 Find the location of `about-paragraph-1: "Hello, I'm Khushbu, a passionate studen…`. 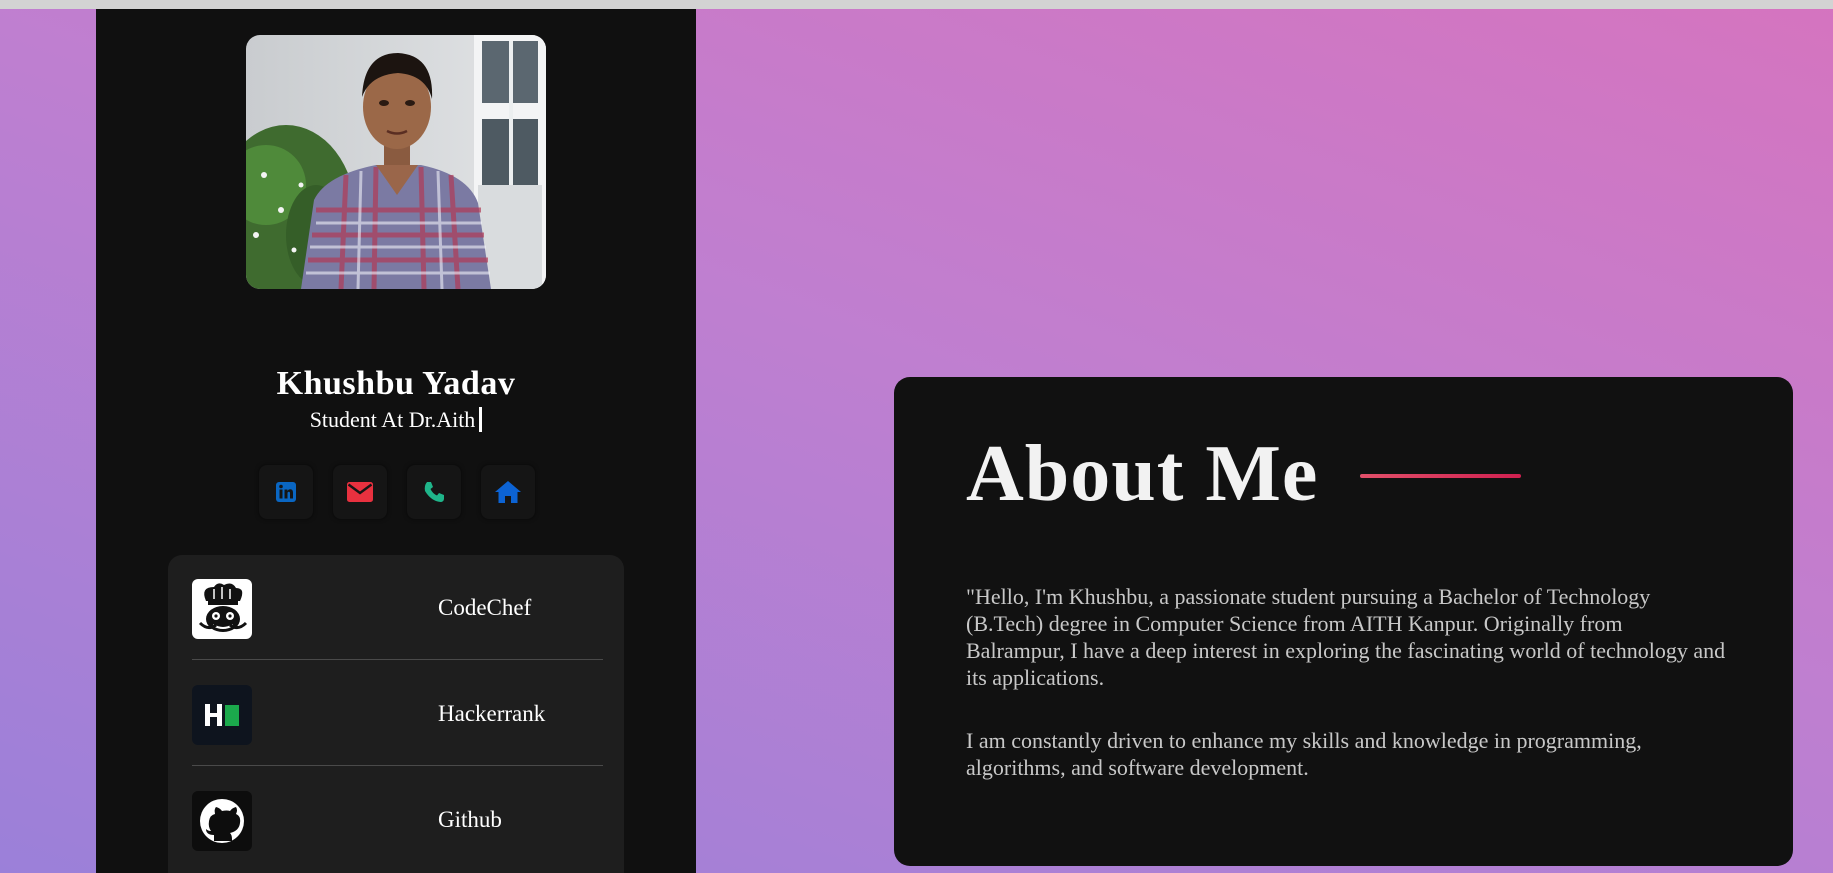

about-paragraph-1: "Hello, I'm Khushbu, a passionate studen… is located at coordinates (1346, 637).